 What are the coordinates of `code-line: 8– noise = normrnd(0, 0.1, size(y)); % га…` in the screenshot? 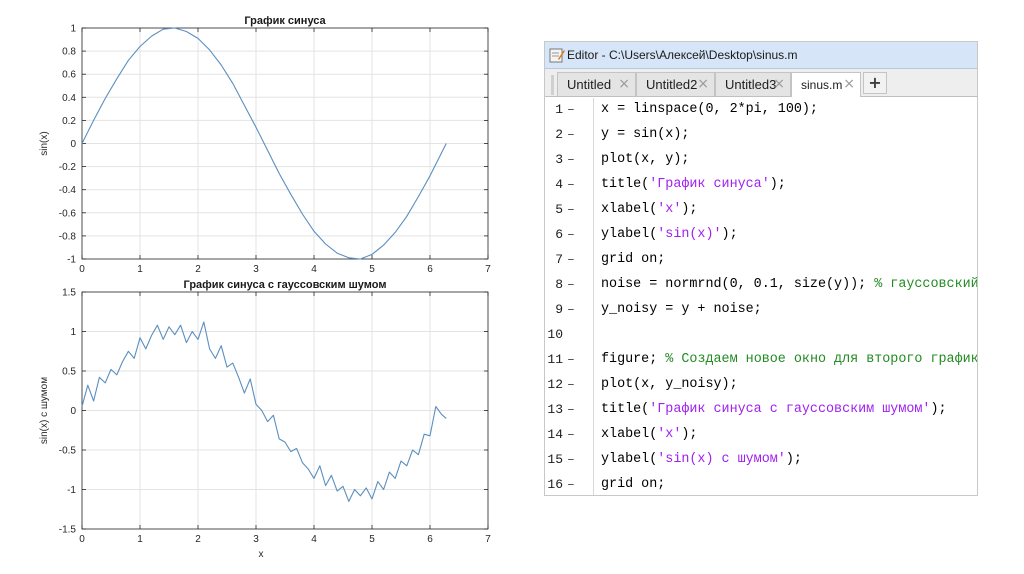 It's located at (761, 285).